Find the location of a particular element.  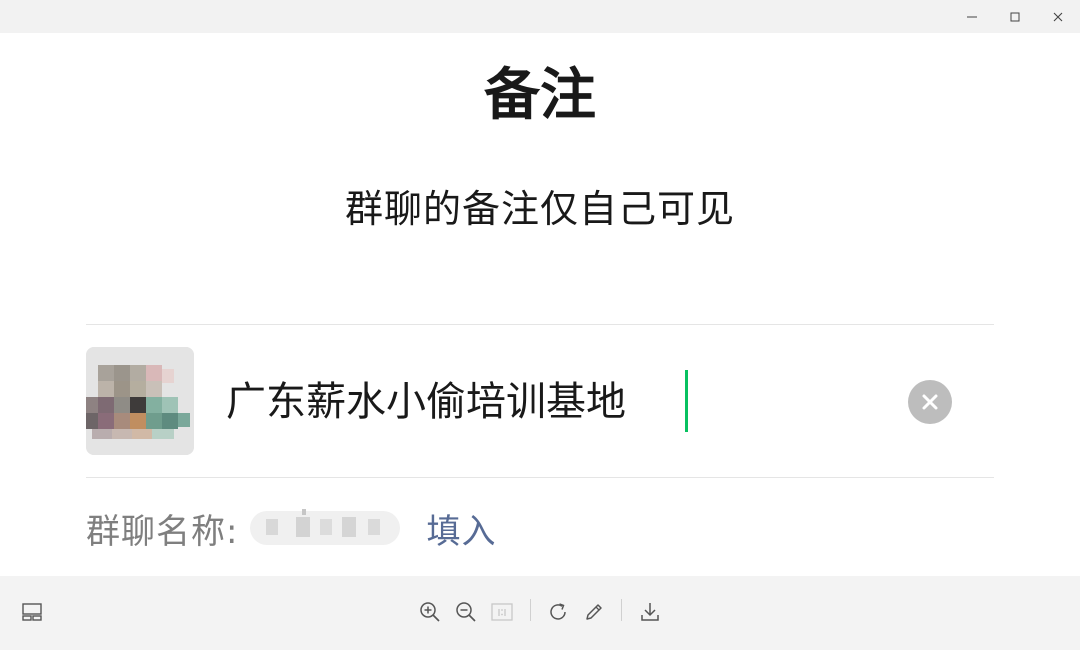

clear-circle-icon is located at coordinates (930, 402).